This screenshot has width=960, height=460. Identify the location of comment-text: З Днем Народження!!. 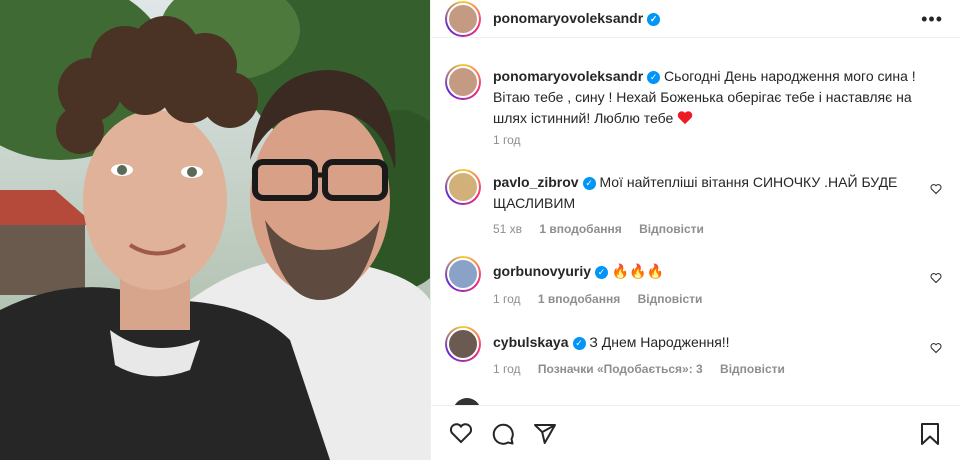
(659, 342).